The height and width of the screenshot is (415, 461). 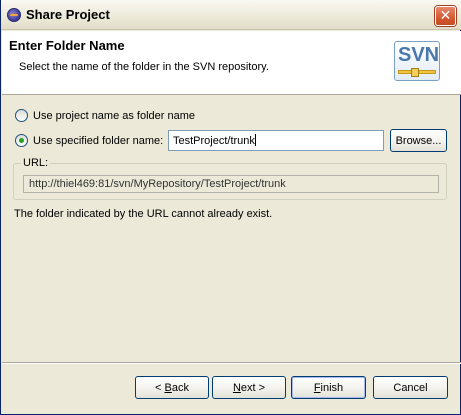 I want to click on cancel-button-label: Cancel, so click(x=410, y=387).